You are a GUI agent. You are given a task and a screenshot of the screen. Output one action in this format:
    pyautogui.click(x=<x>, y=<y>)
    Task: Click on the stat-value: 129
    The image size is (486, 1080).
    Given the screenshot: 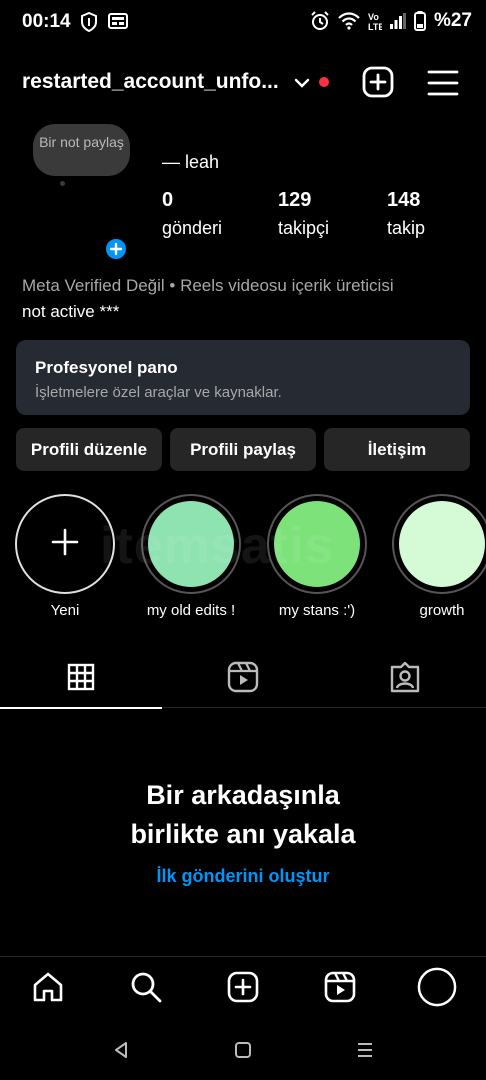 What is the action you would take?
    pyautogui.click(x=295, y=200)
    